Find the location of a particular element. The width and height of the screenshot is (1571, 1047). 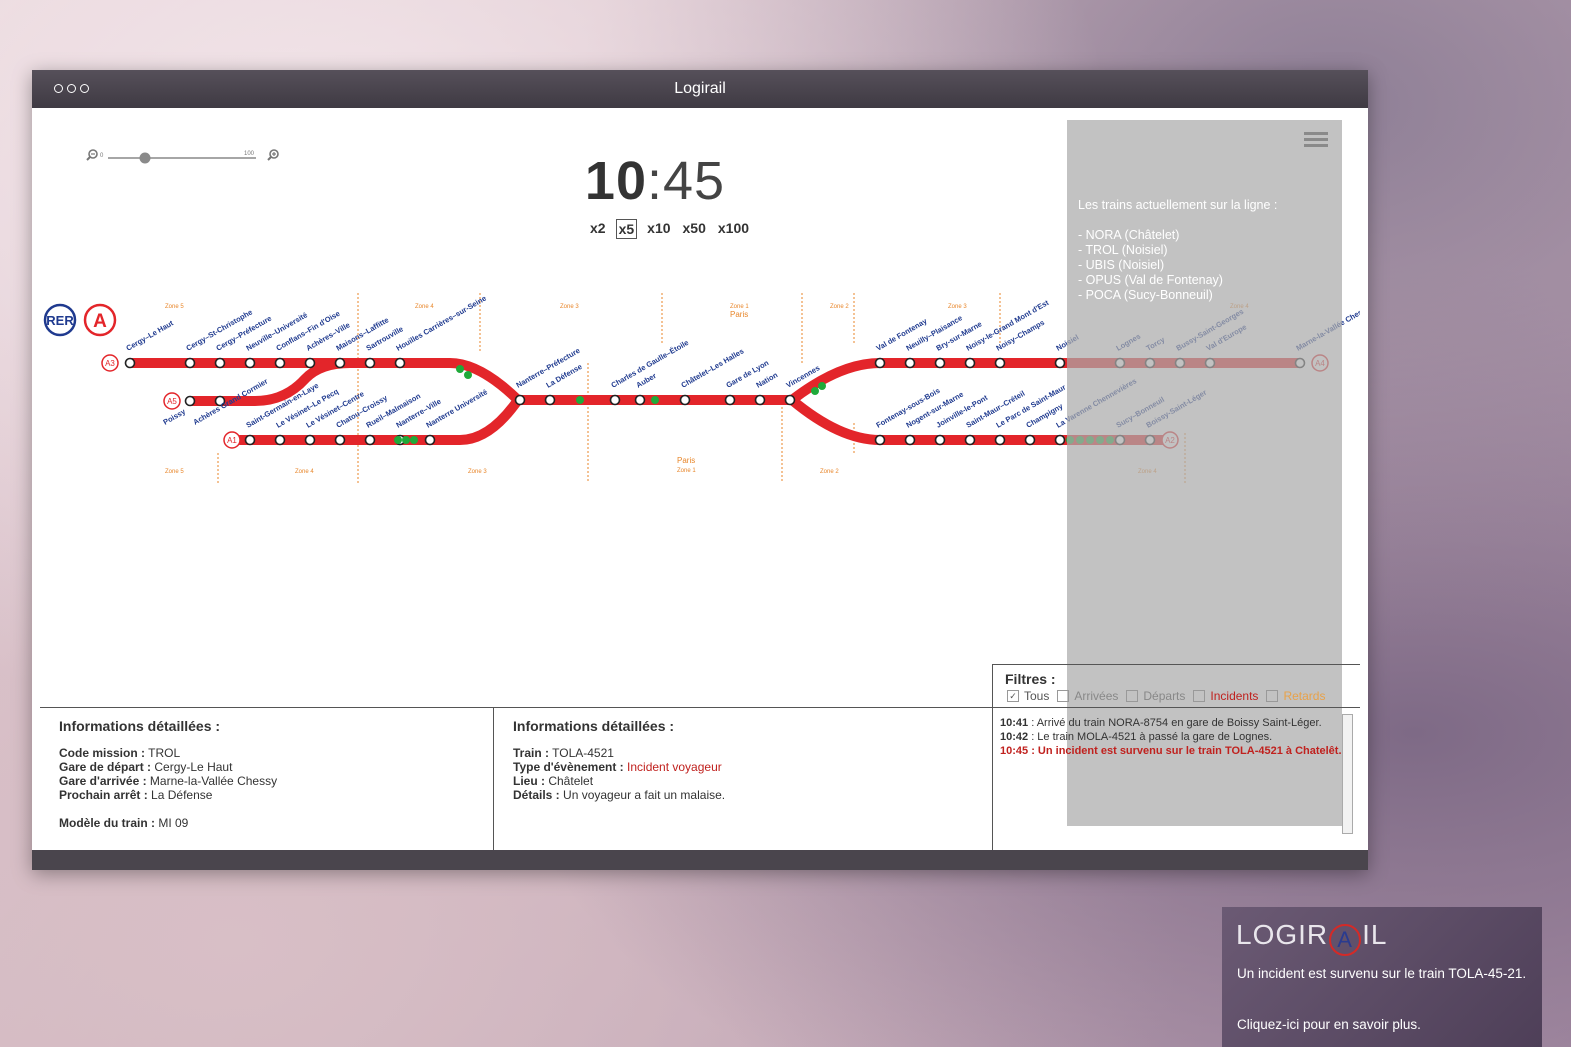

filter-4: Retards is located at coordinates (1295, 696).